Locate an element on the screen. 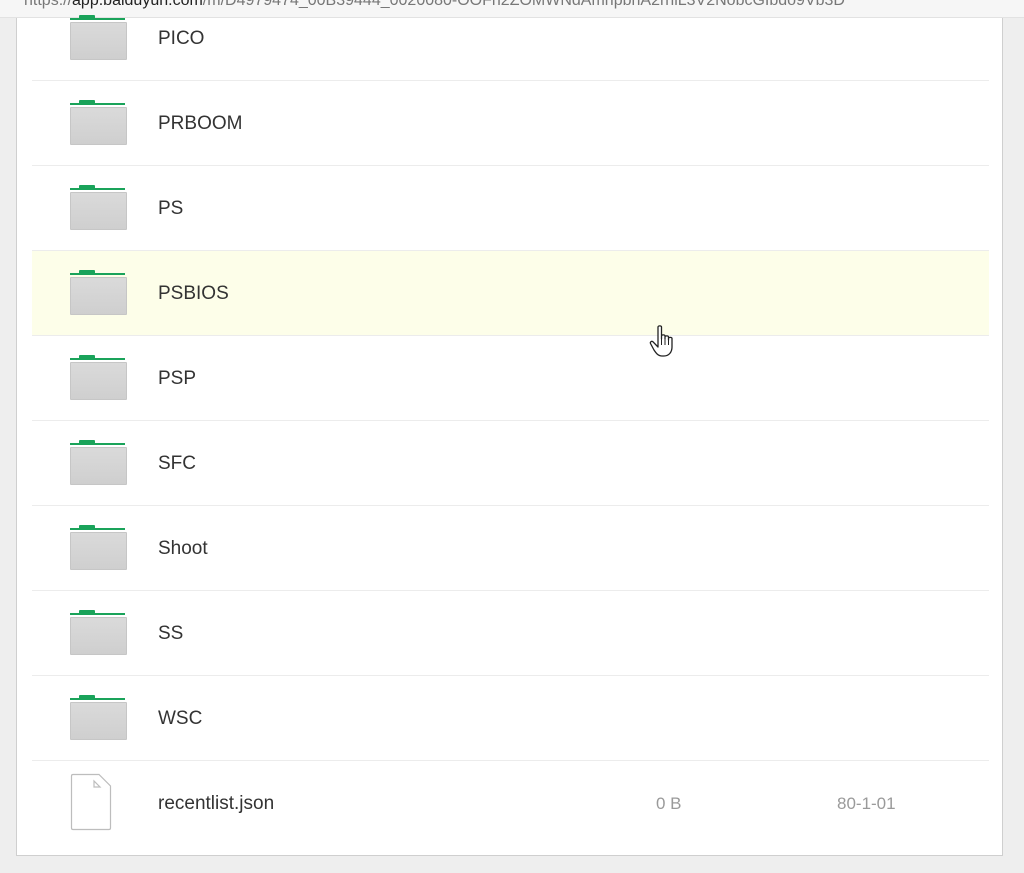 This screenshot has width=1024, height=873. item-size: 0 B is located at coordinates (669, 803).